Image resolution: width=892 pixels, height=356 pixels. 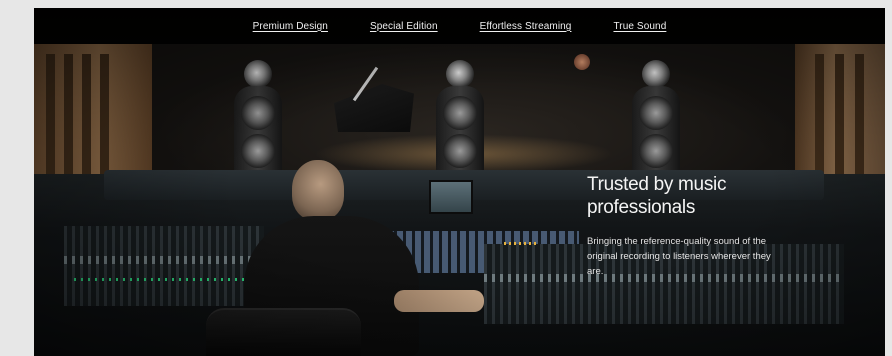 I want to click on engineer-arm, so click(x=439, y=301).